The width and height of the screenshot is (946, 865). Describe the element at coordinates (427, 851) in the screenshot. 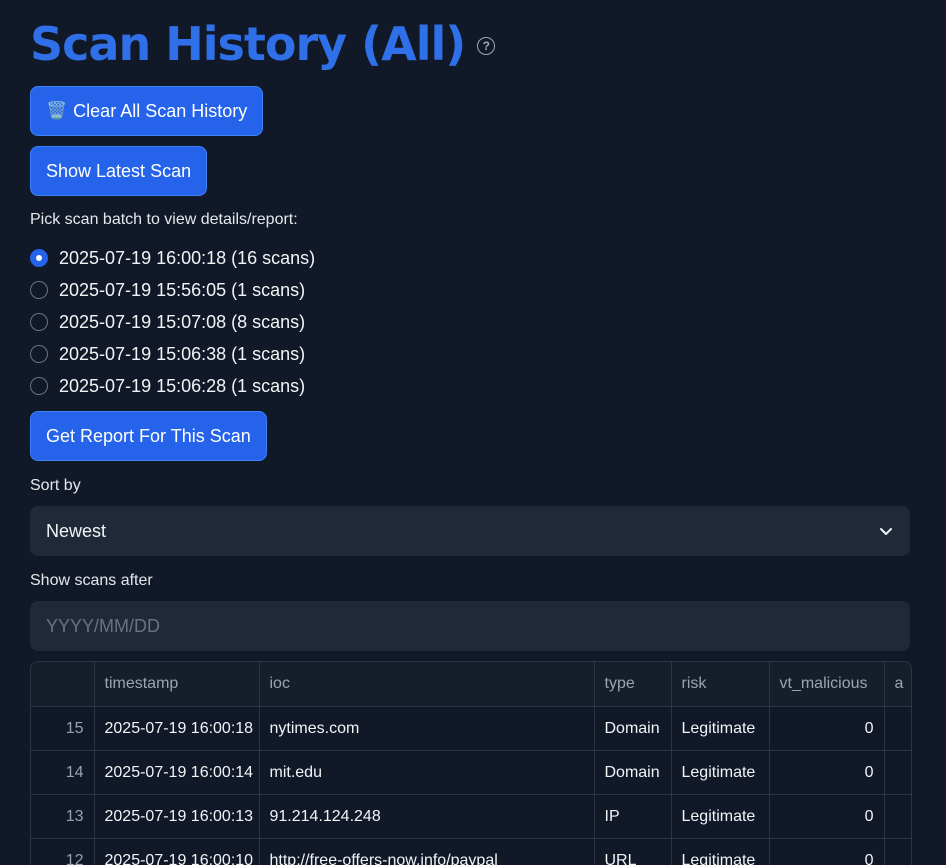

I see `table-cell: http://free-offers-now.info/paypal` at that location.